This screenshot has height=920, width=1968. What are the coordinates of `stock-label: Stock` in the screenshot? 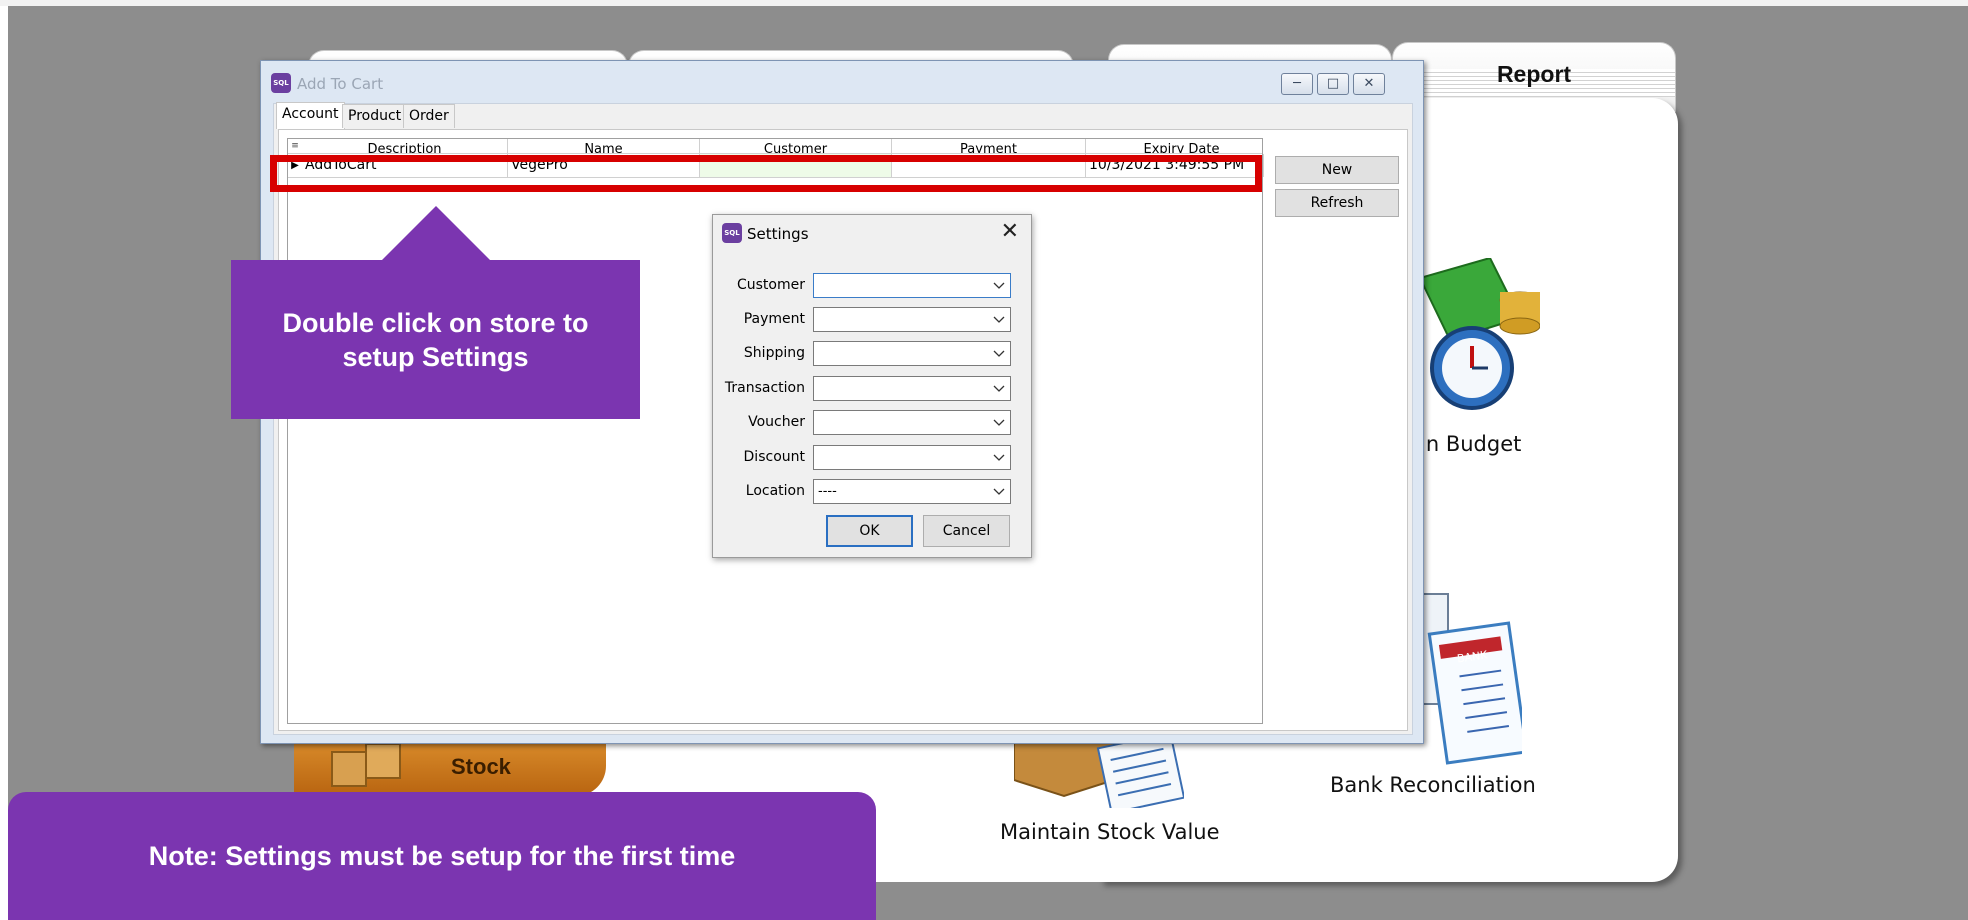 It's located at (481, 767).